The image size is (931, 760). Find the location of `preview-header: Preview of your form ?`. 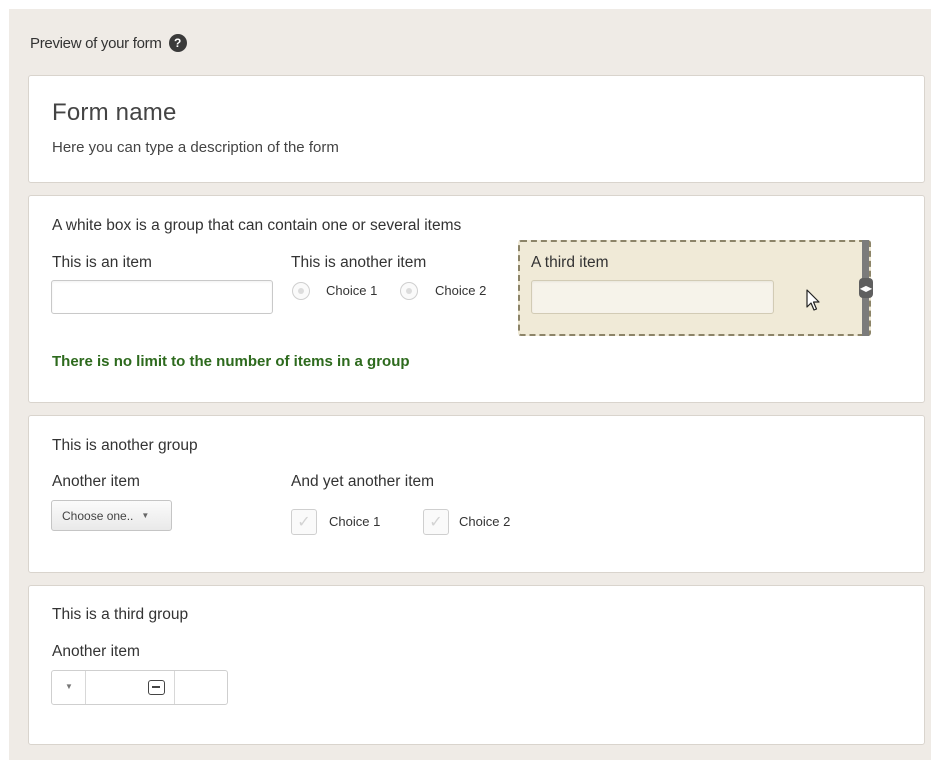

preview-header: Preview of your form ? is located at coordinates (108, 43).